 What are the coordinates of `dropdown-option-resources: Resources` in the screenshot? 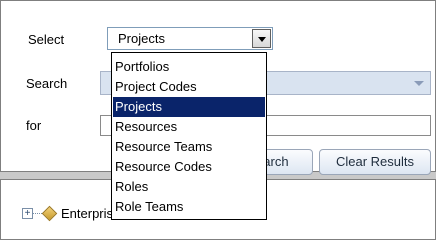 It's located at (189, 127).